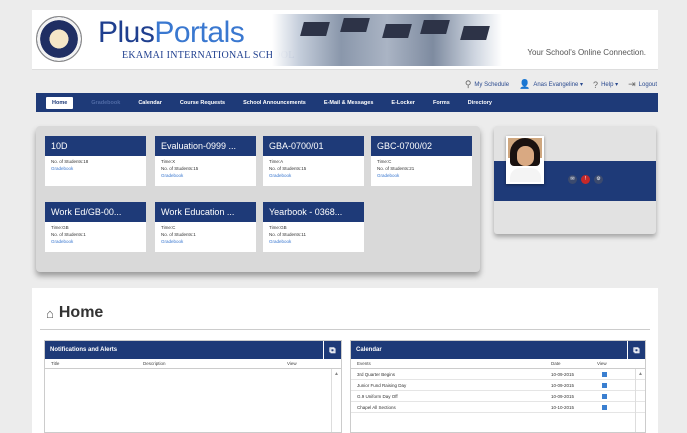 The image size is (687, 433). What do you see at coordinates (596, 84) in the screenshot?
I see `help-icon: ?` at bounding box center [596, 84].